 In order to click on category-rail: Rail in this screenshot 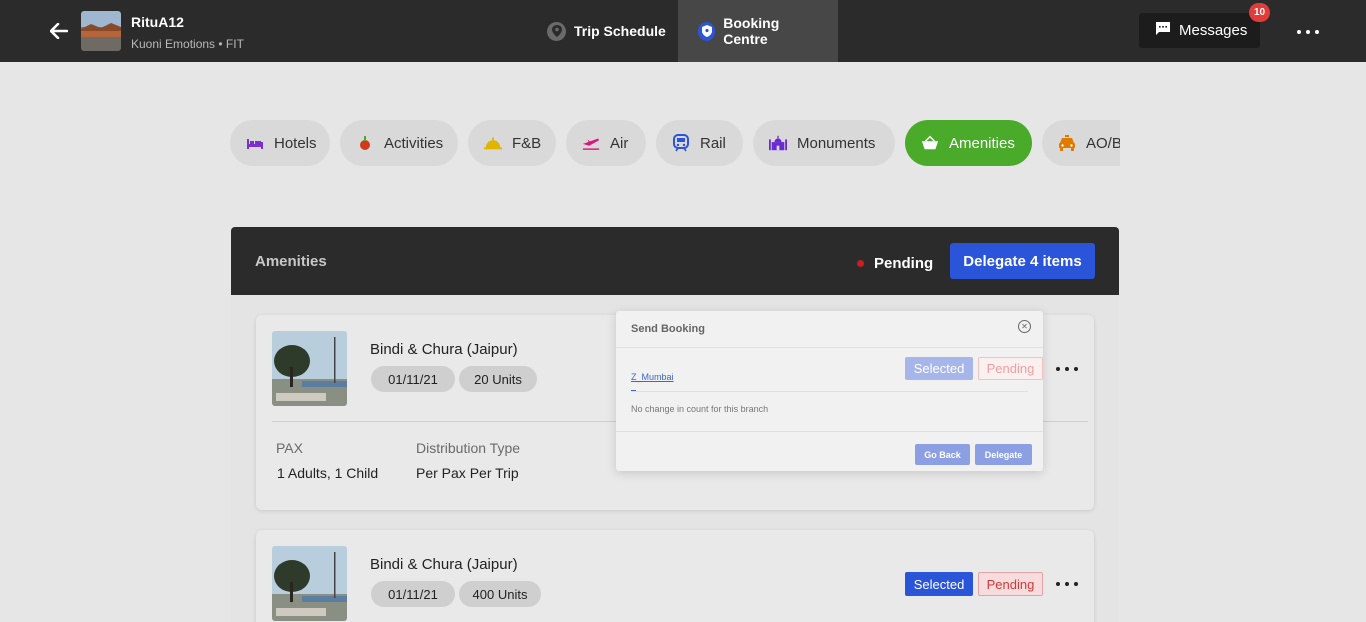, I will do `click(699, 143)`.